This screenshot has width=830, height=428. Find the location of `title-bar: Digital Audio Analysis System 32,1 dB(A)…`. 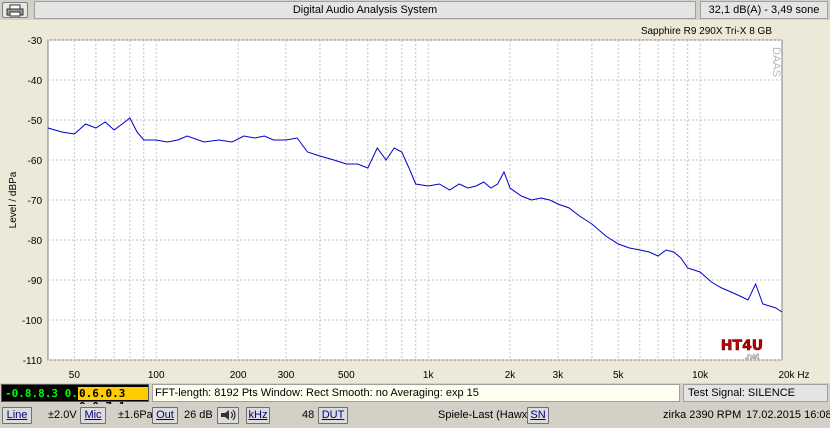

title-bar: Digital Audio Analysis System 32,1 dB(A)… is located at coordinates (415, 10).